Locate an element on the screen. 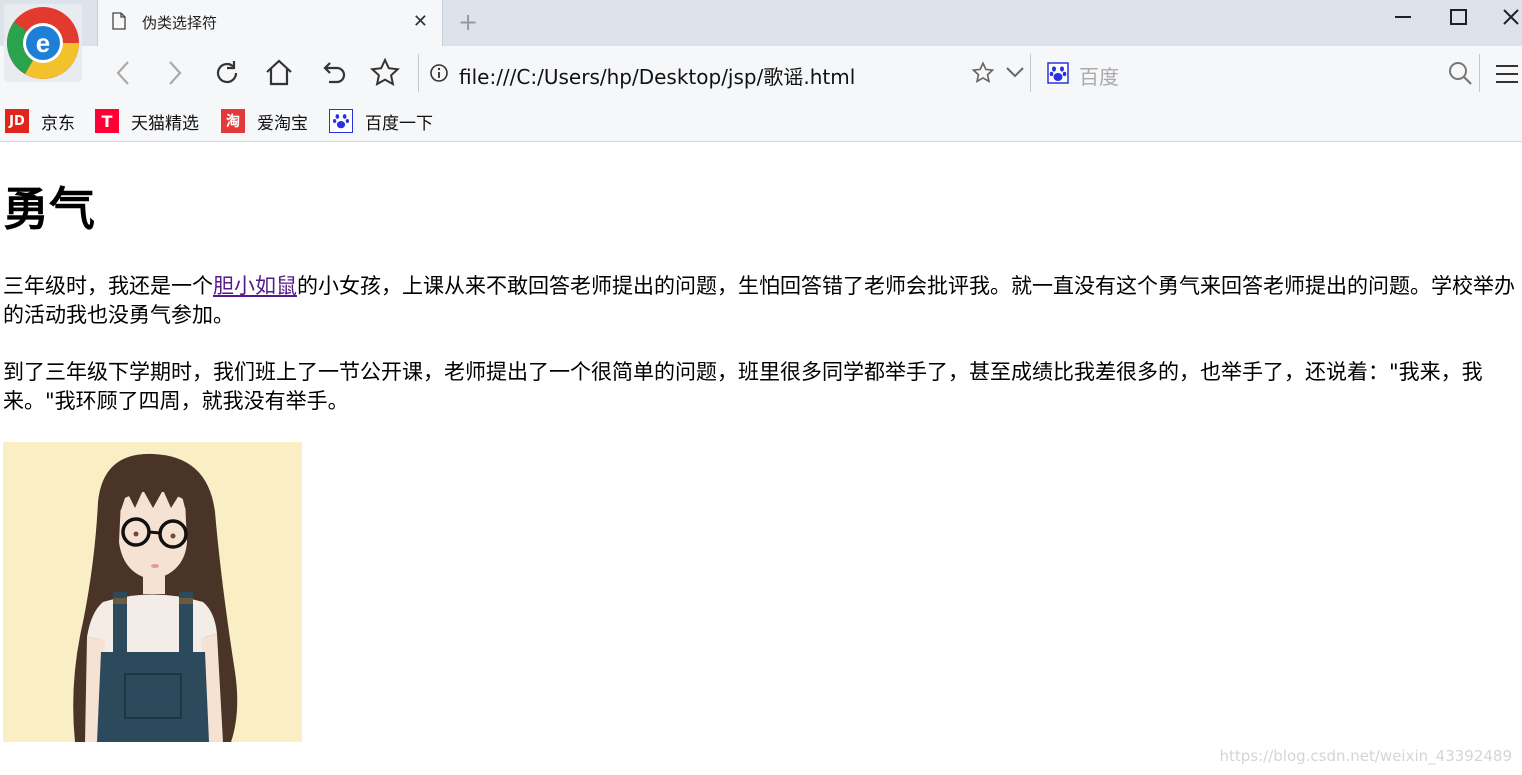 This screenshot has width=1522, height=775. menu-icon is located at coordinates (1507, 76).